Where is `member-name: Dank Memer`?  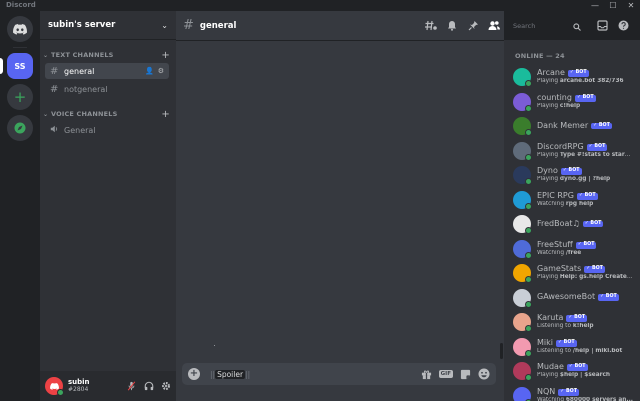
member-name: Dank Memer is located at coordinates (563, 125).